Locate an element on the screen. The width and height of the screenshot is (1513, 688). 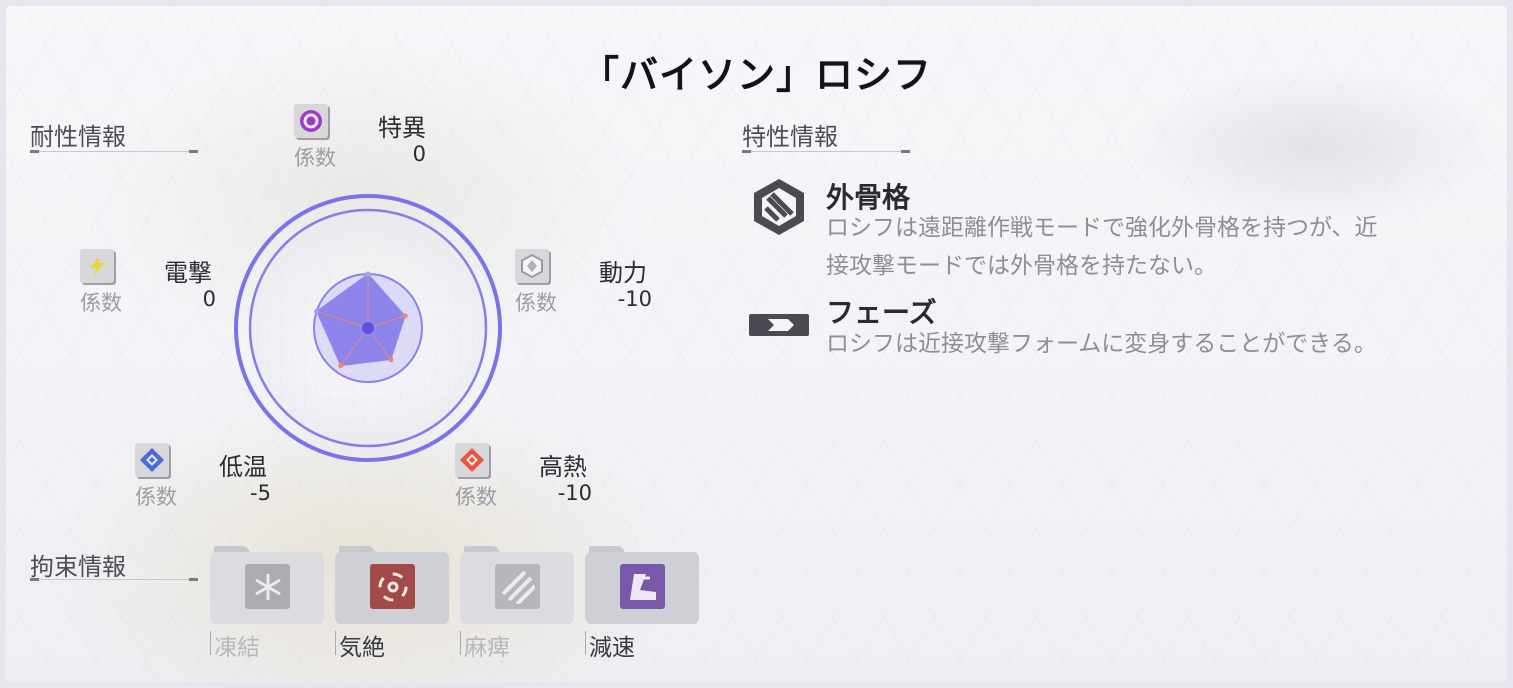
restraint-heading-rule is located at coordinates (114, 579).